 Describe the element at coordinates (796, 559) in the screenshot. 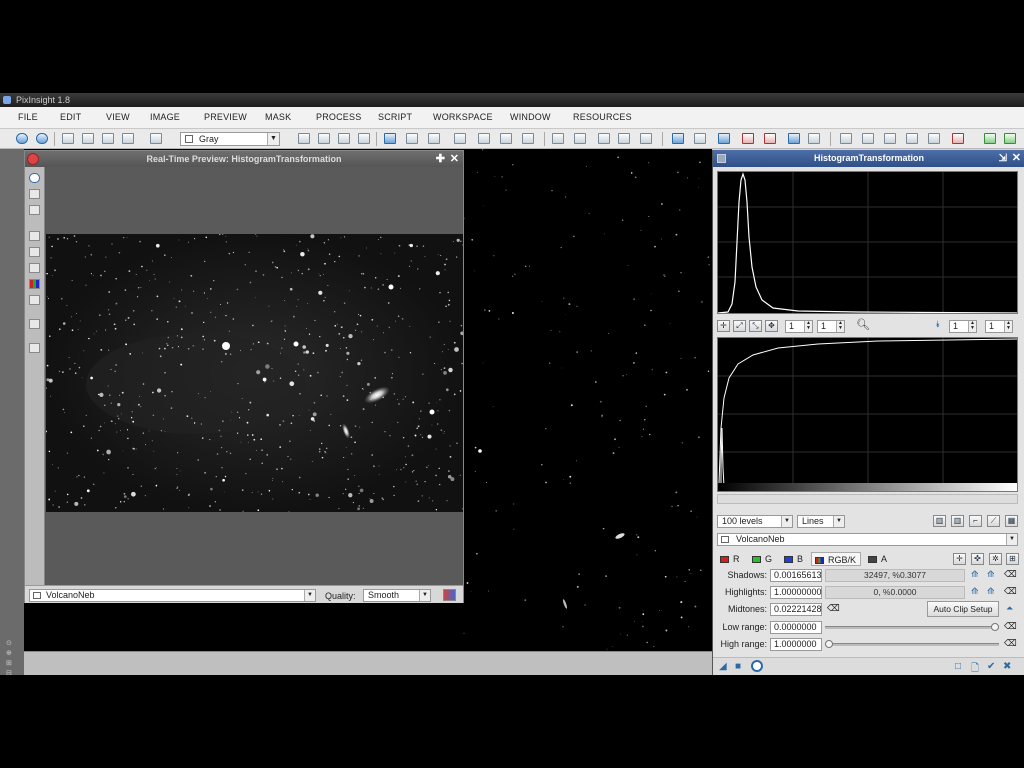

I see `channel-b-button: B` at that location.